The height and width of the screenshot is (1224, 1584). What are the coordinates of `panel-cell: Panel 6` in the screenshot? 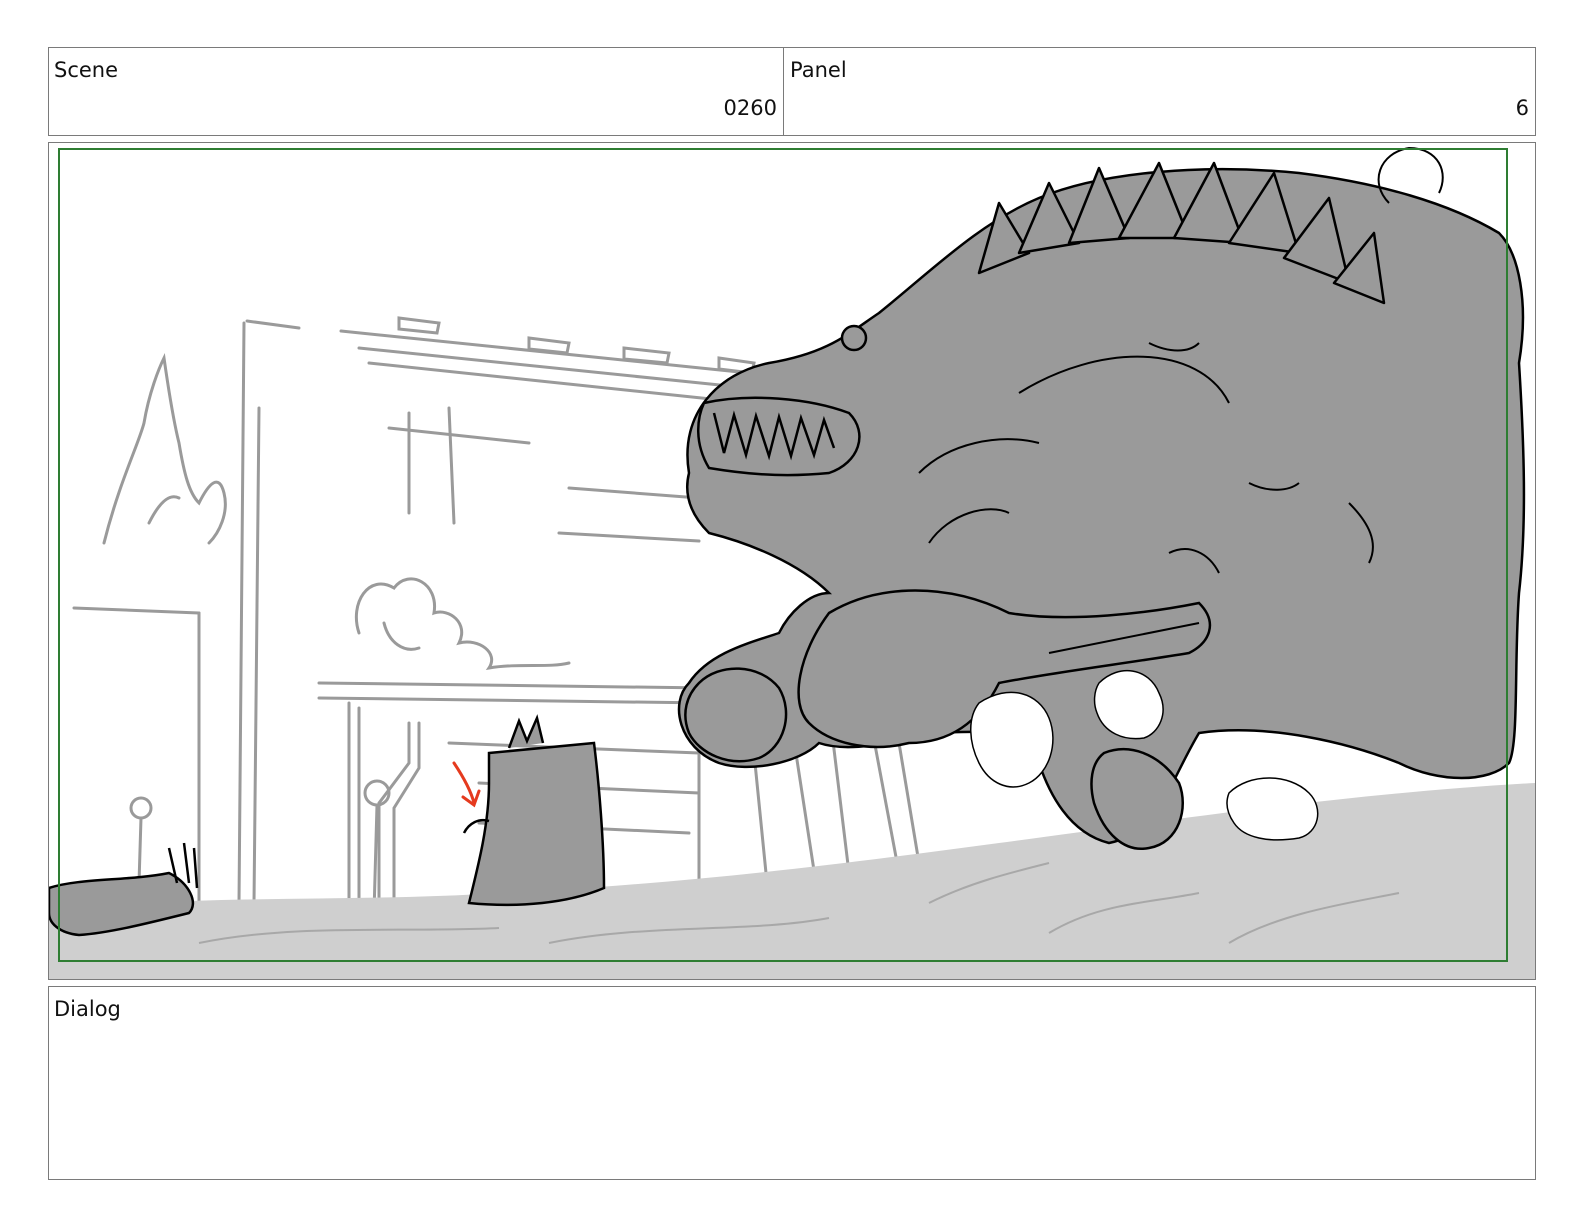 It's located at (1159, 91).